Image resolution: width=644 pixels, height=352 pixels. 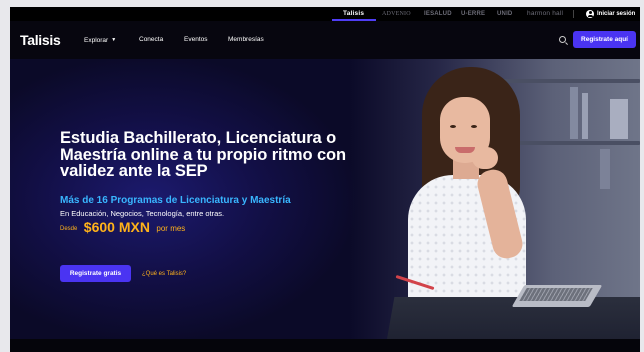 What do you see at coordinates (151, 40) in the screenshot?
I see `nav-item-conecta: Conecta` at bounding box center [151, 40].